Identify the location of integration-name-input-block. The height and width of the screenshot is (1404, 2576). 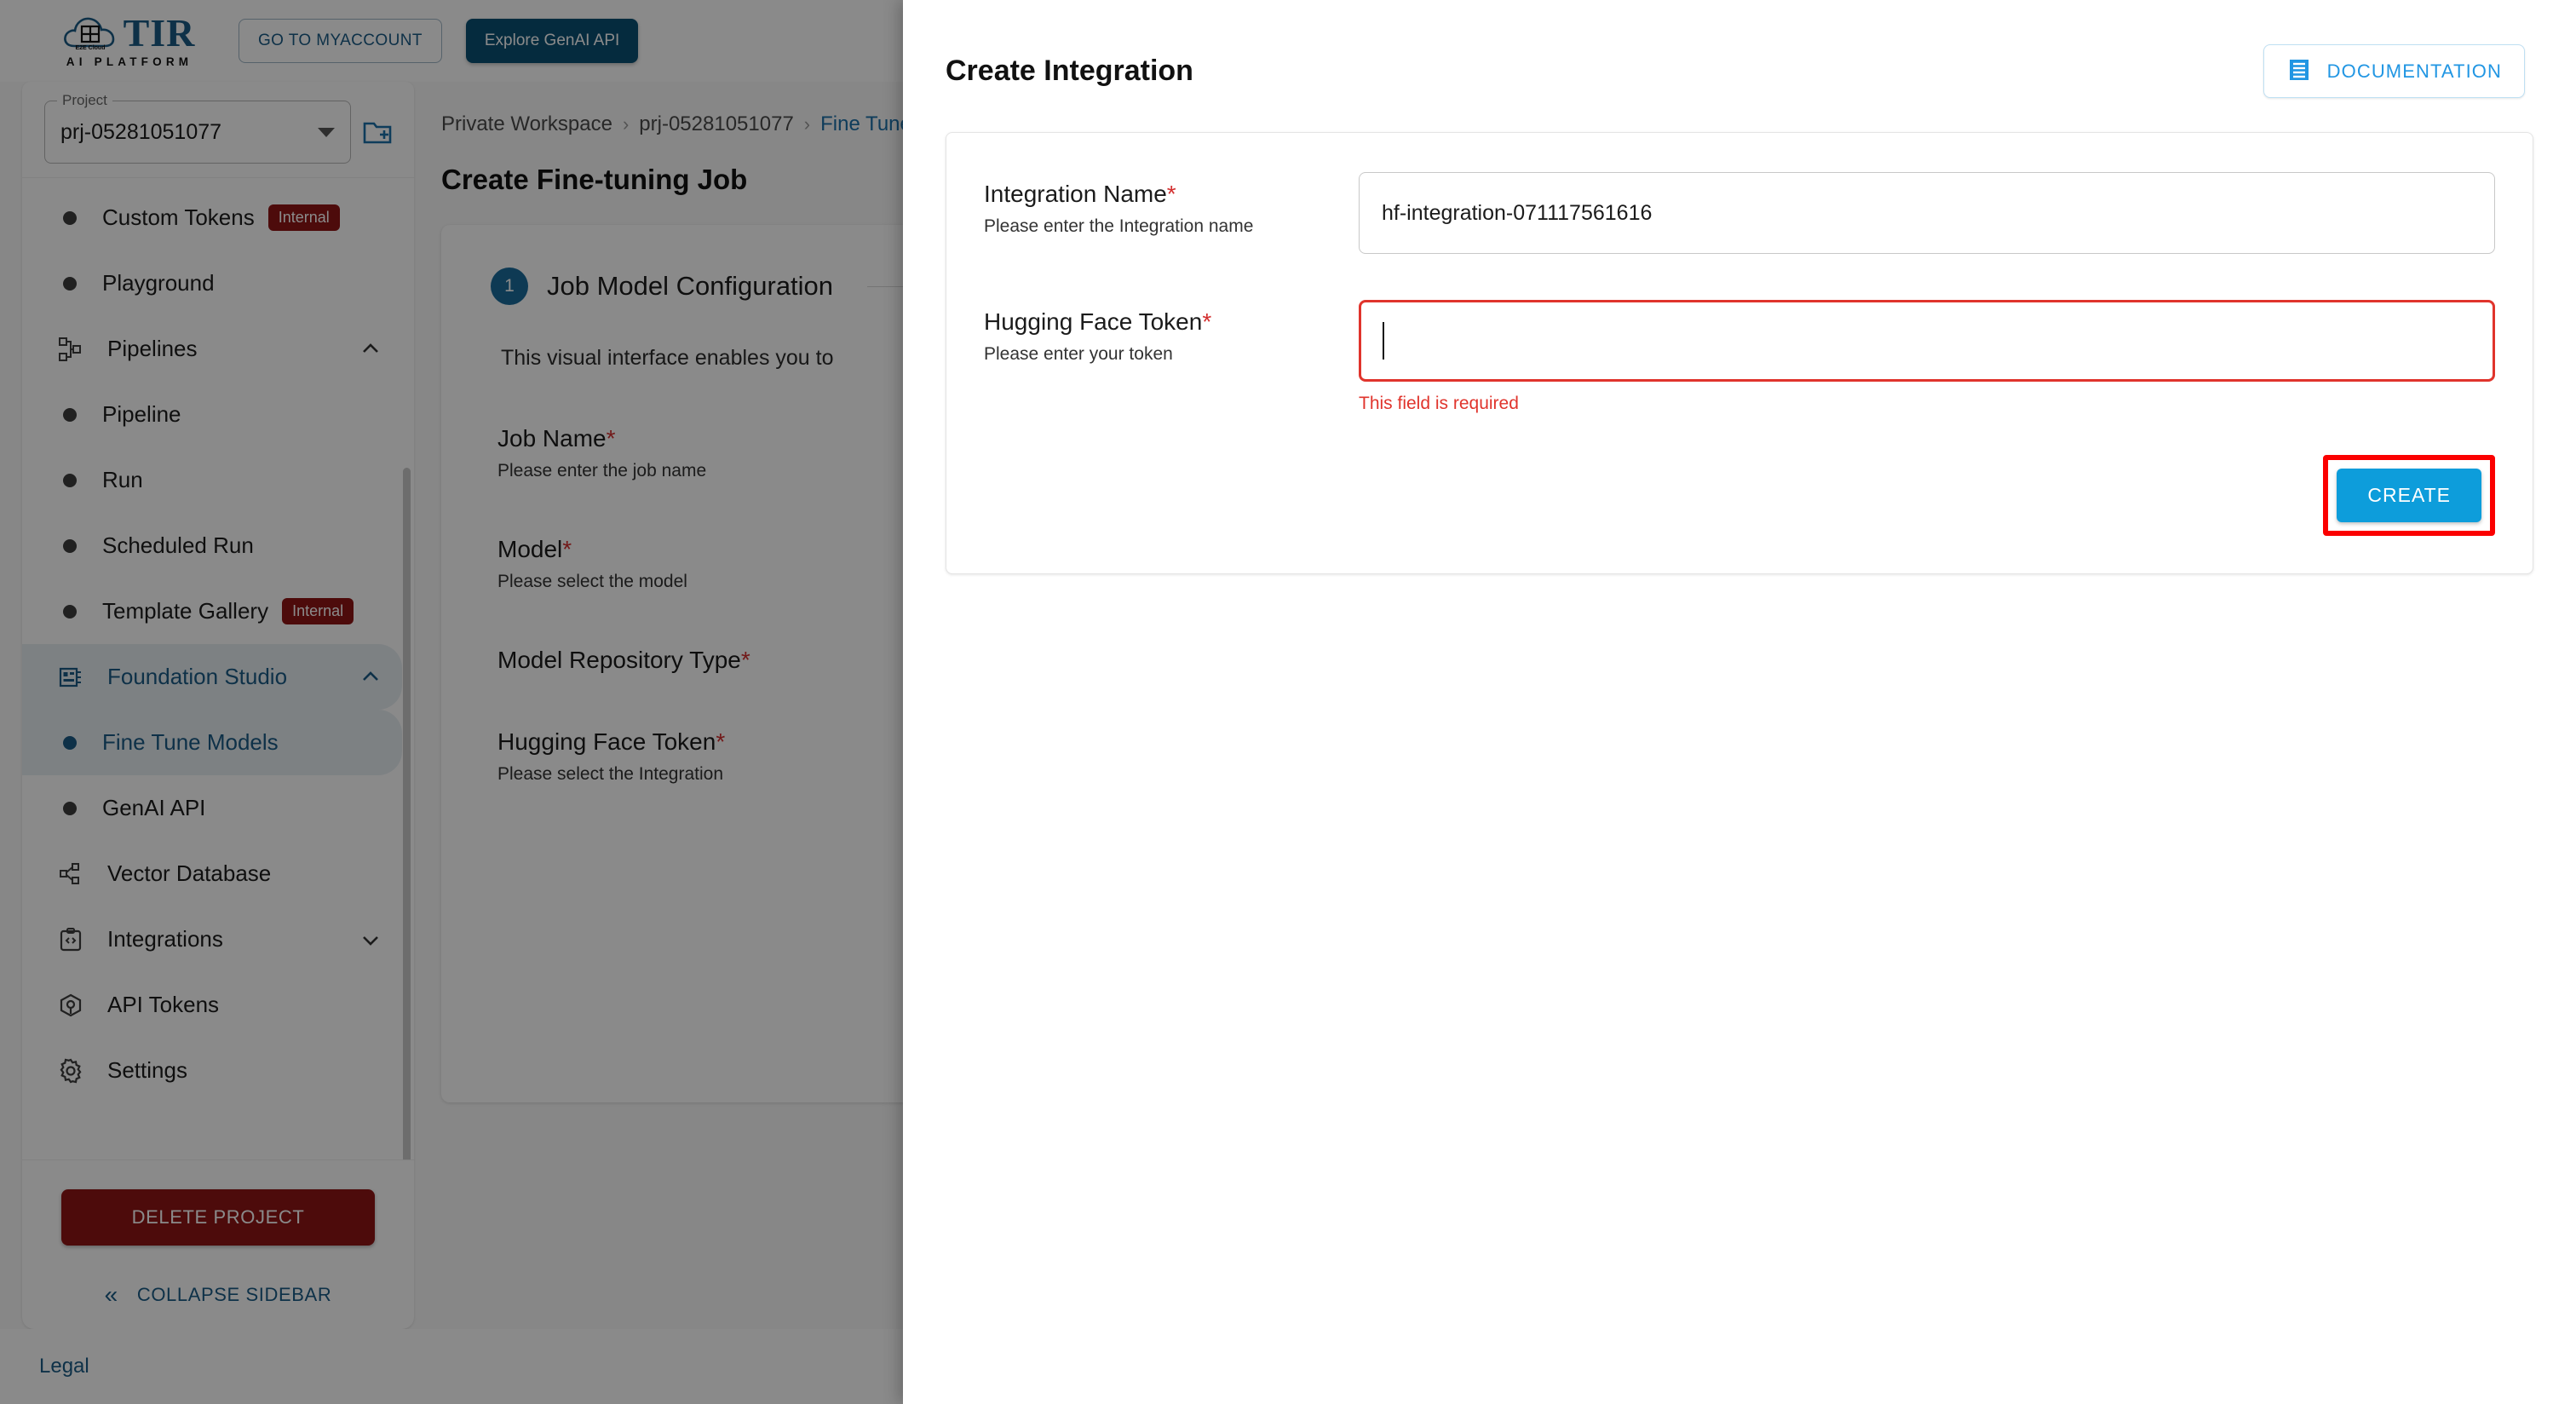
(1927, 213).